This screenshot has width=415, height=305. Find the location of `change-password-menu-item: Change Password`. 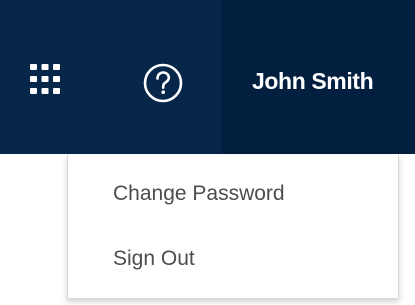

change-password-menu-item: Change Password is located at coordinates (199, 194).